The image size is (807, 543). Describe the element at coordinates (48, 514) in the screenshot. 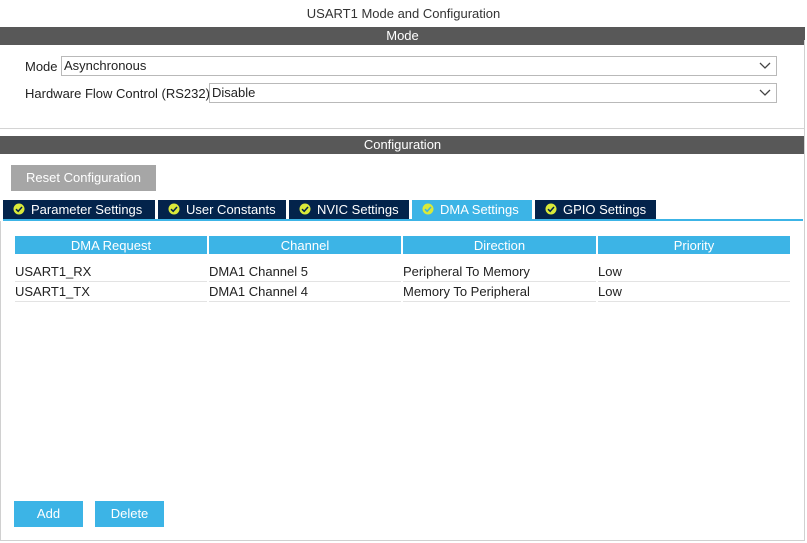

I see `add-button: Add` at that location.